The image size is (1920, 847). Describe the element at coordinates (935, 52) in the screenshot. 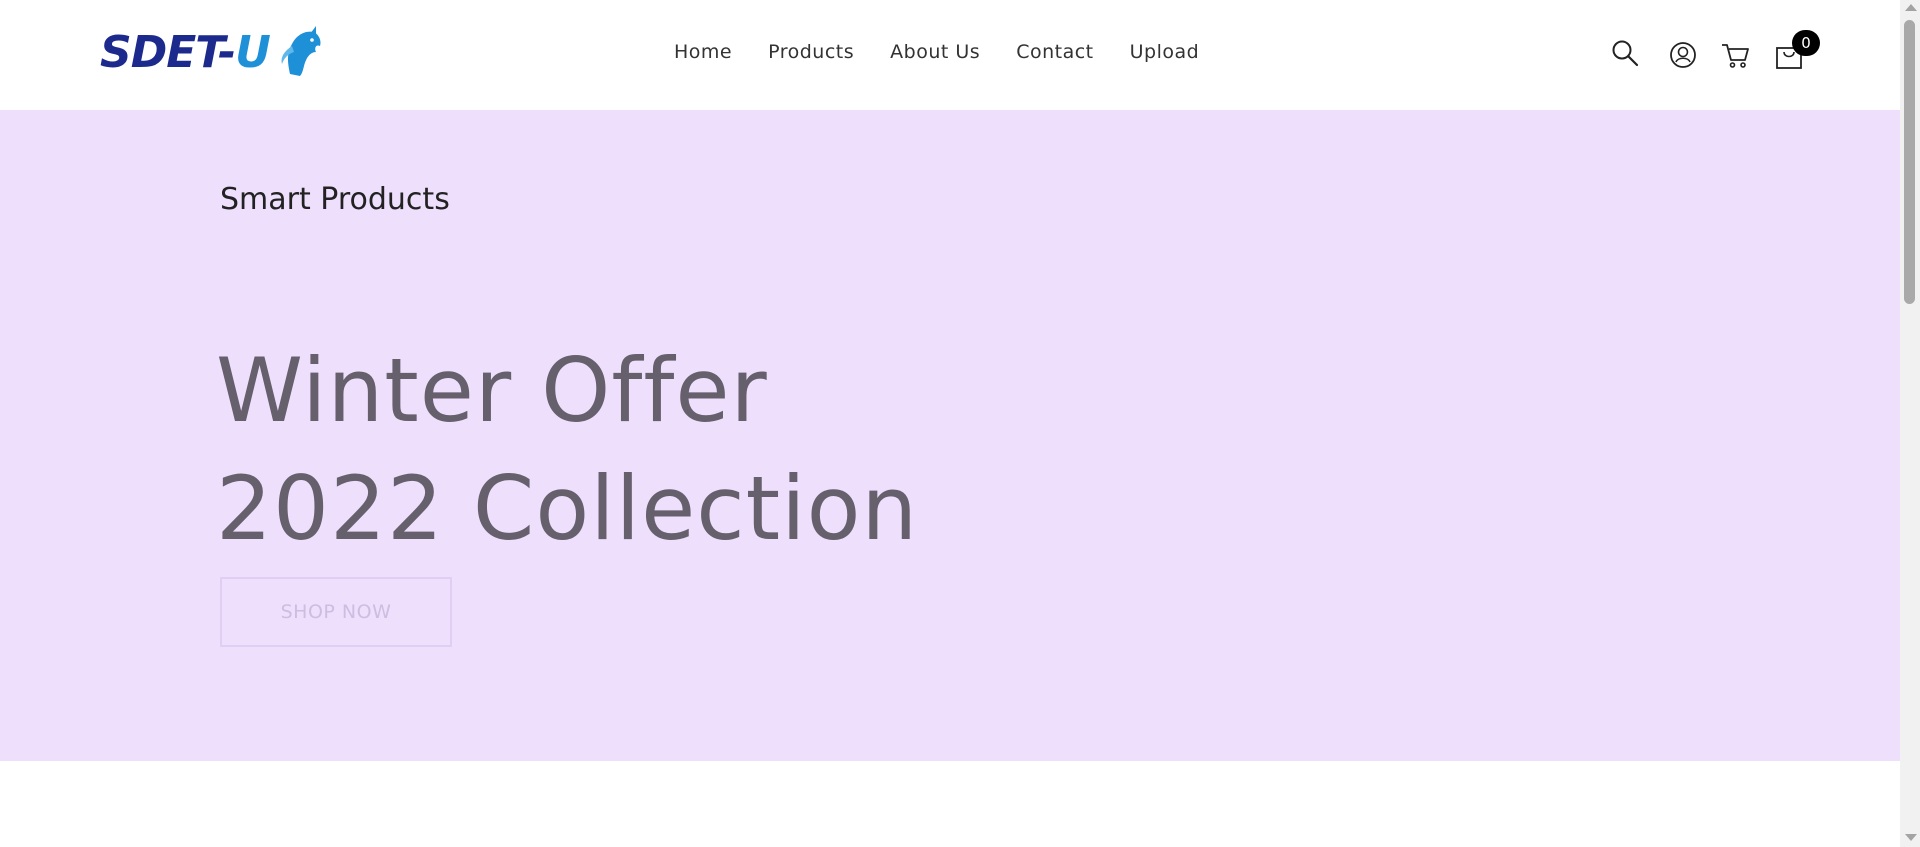

I see `nav-about-us: About Us` at that location.